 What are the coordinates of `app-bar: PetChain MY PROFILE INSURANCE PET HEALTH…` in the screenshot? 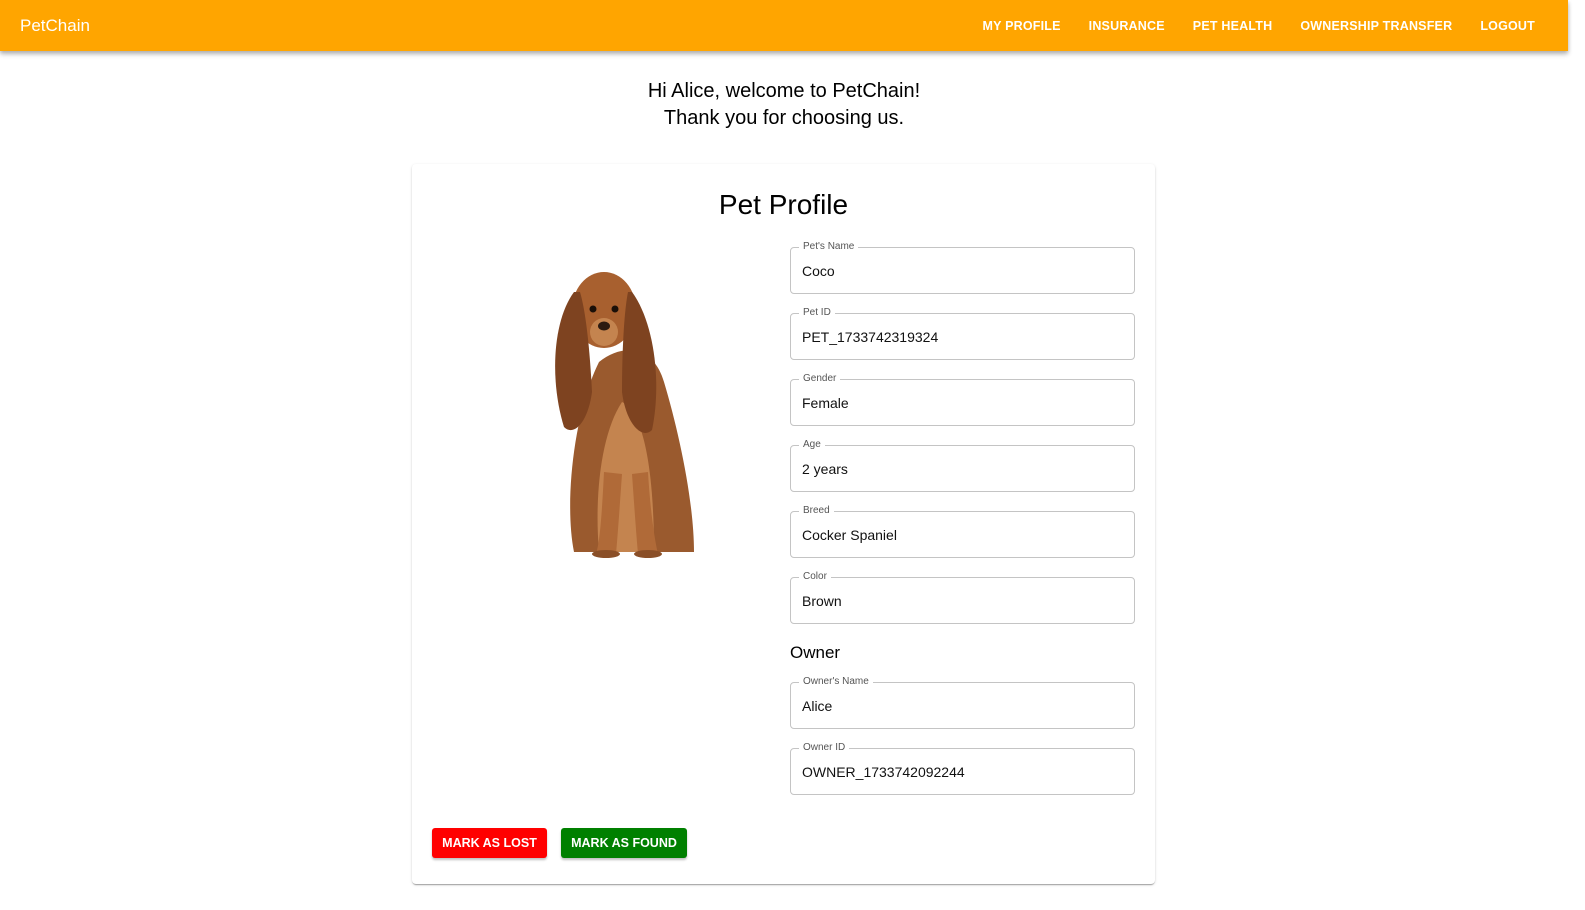 It's located at (784, 25).